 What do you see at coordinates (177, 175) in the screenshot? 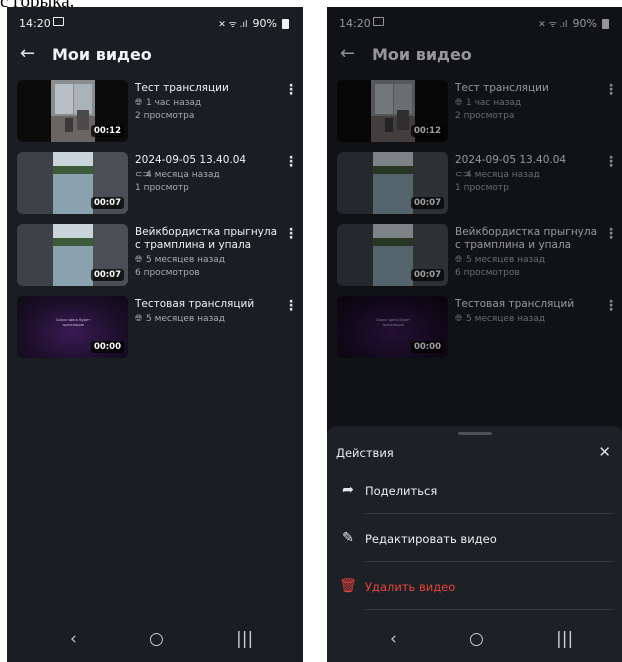
I see `video-meta-time: ⊂⊃4 месяца назад` at bounding box center [177, 175].